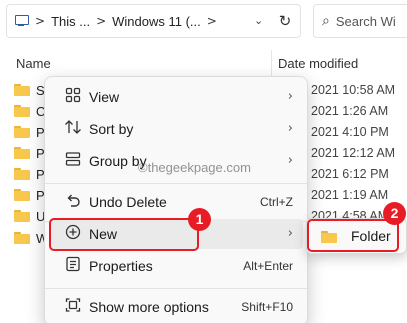  What do you see at coordinates (73, 202) in the screenshot?
I see `undo-icon` at bounding box center [73, 202].